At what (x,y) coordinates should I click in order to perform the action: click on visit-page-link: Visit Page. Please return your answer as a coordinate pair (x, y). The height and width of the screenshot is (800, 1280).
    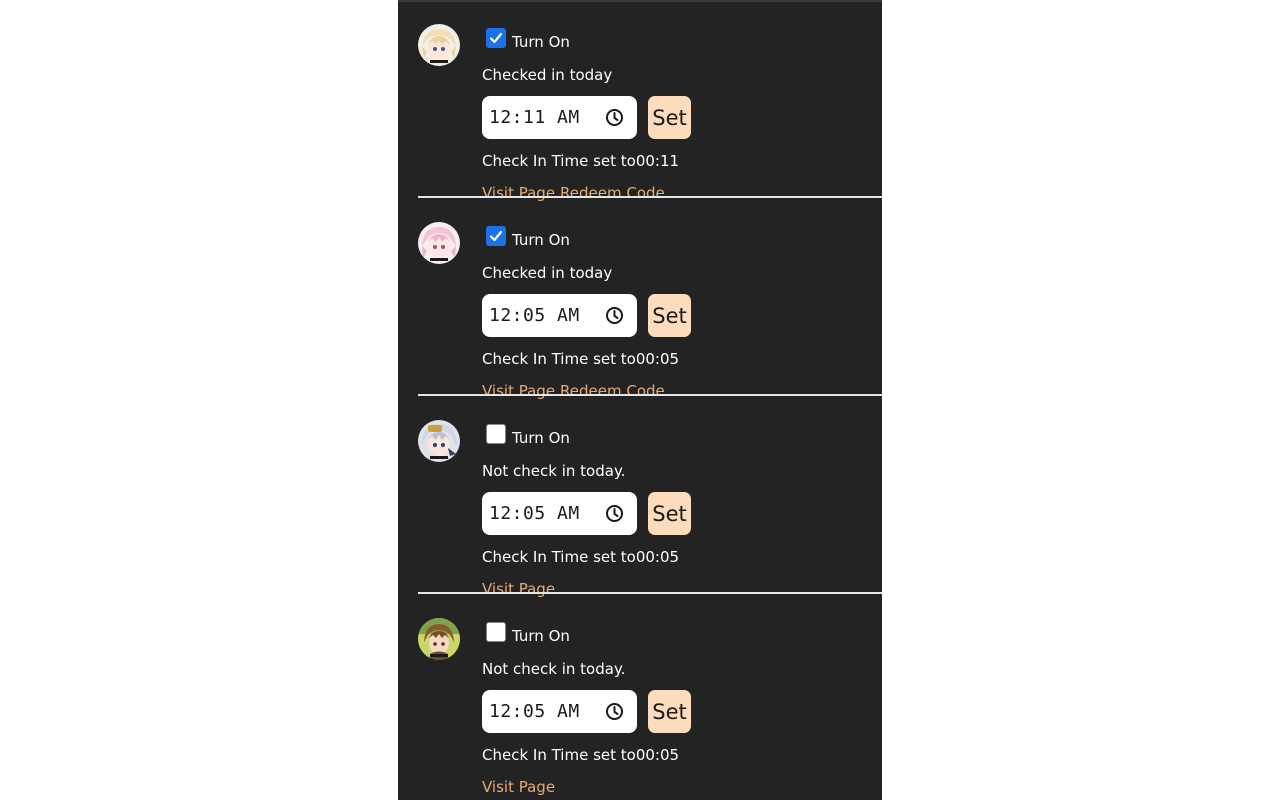
    Looking at the image, I should click on (518, 787).